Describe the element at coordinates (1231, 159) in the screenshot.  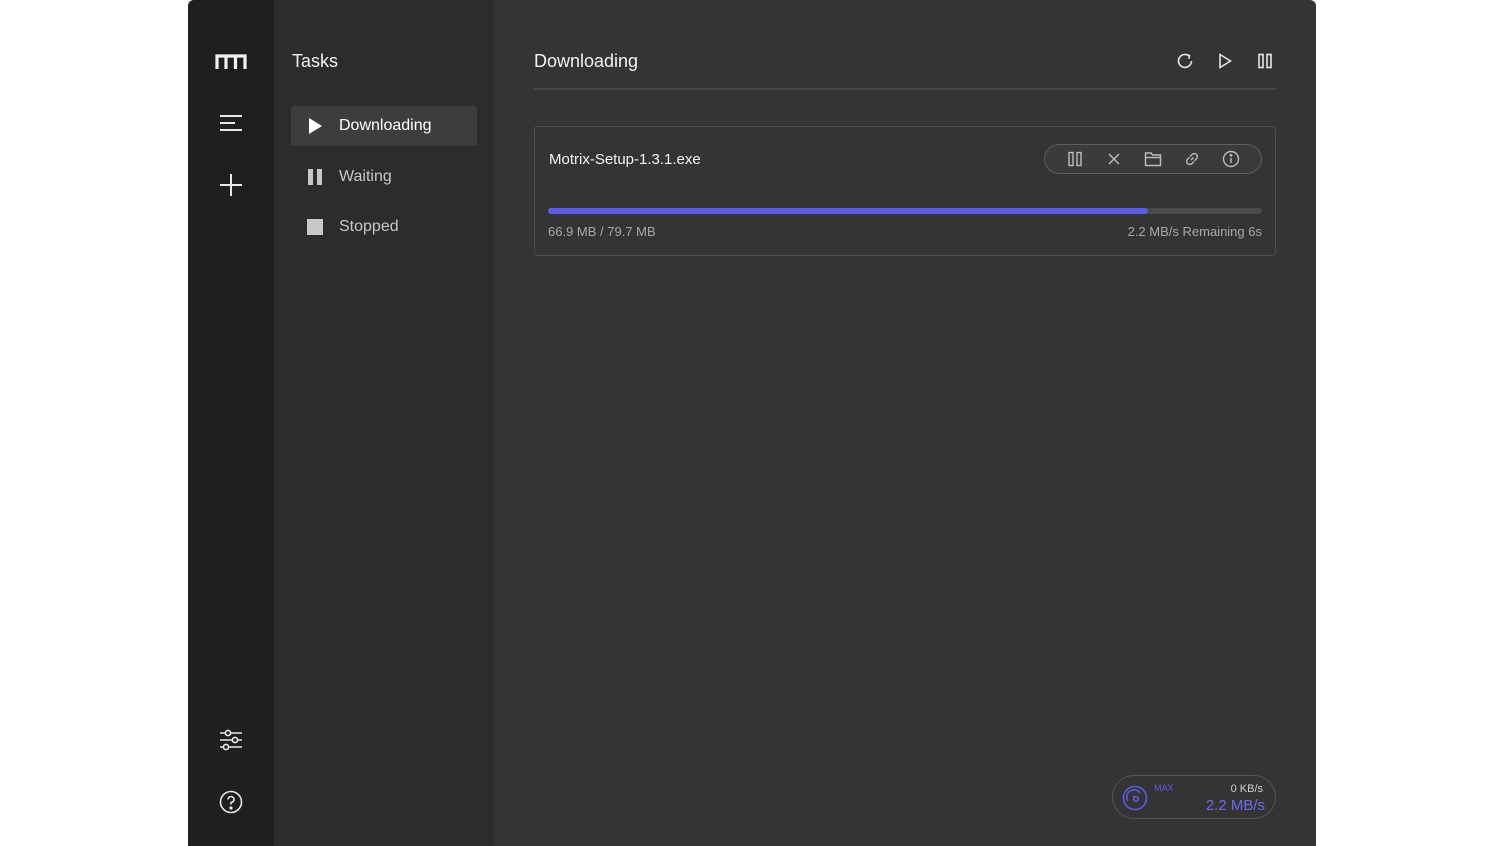
I see `info-icon` at that location.